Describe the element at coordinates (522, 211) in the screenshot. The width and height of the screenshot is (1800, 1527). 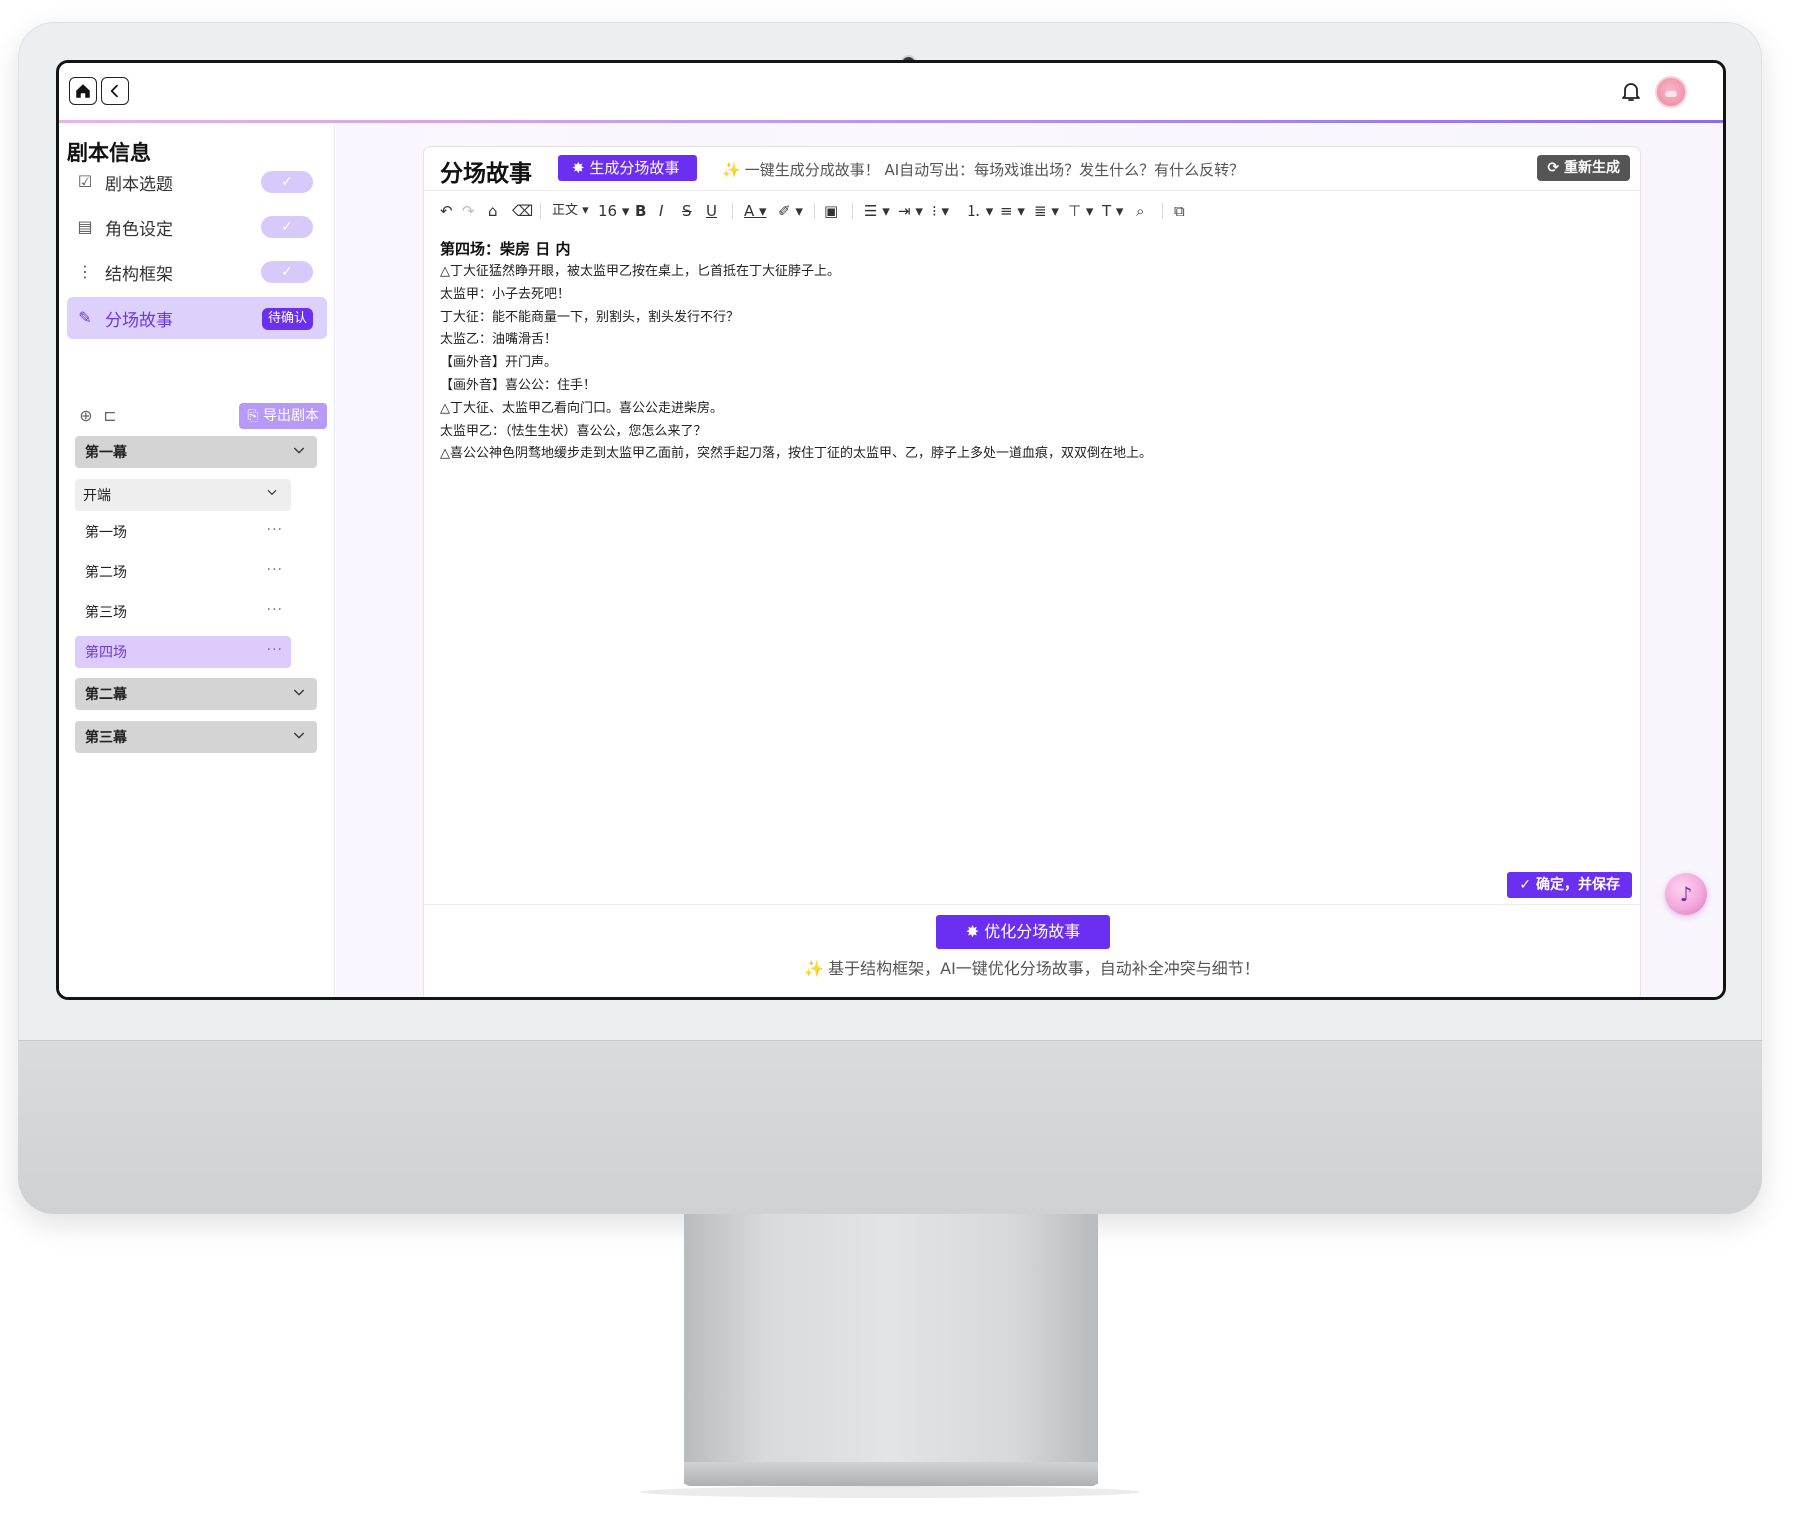
I see `eraser-icon: ⌫` at that location.